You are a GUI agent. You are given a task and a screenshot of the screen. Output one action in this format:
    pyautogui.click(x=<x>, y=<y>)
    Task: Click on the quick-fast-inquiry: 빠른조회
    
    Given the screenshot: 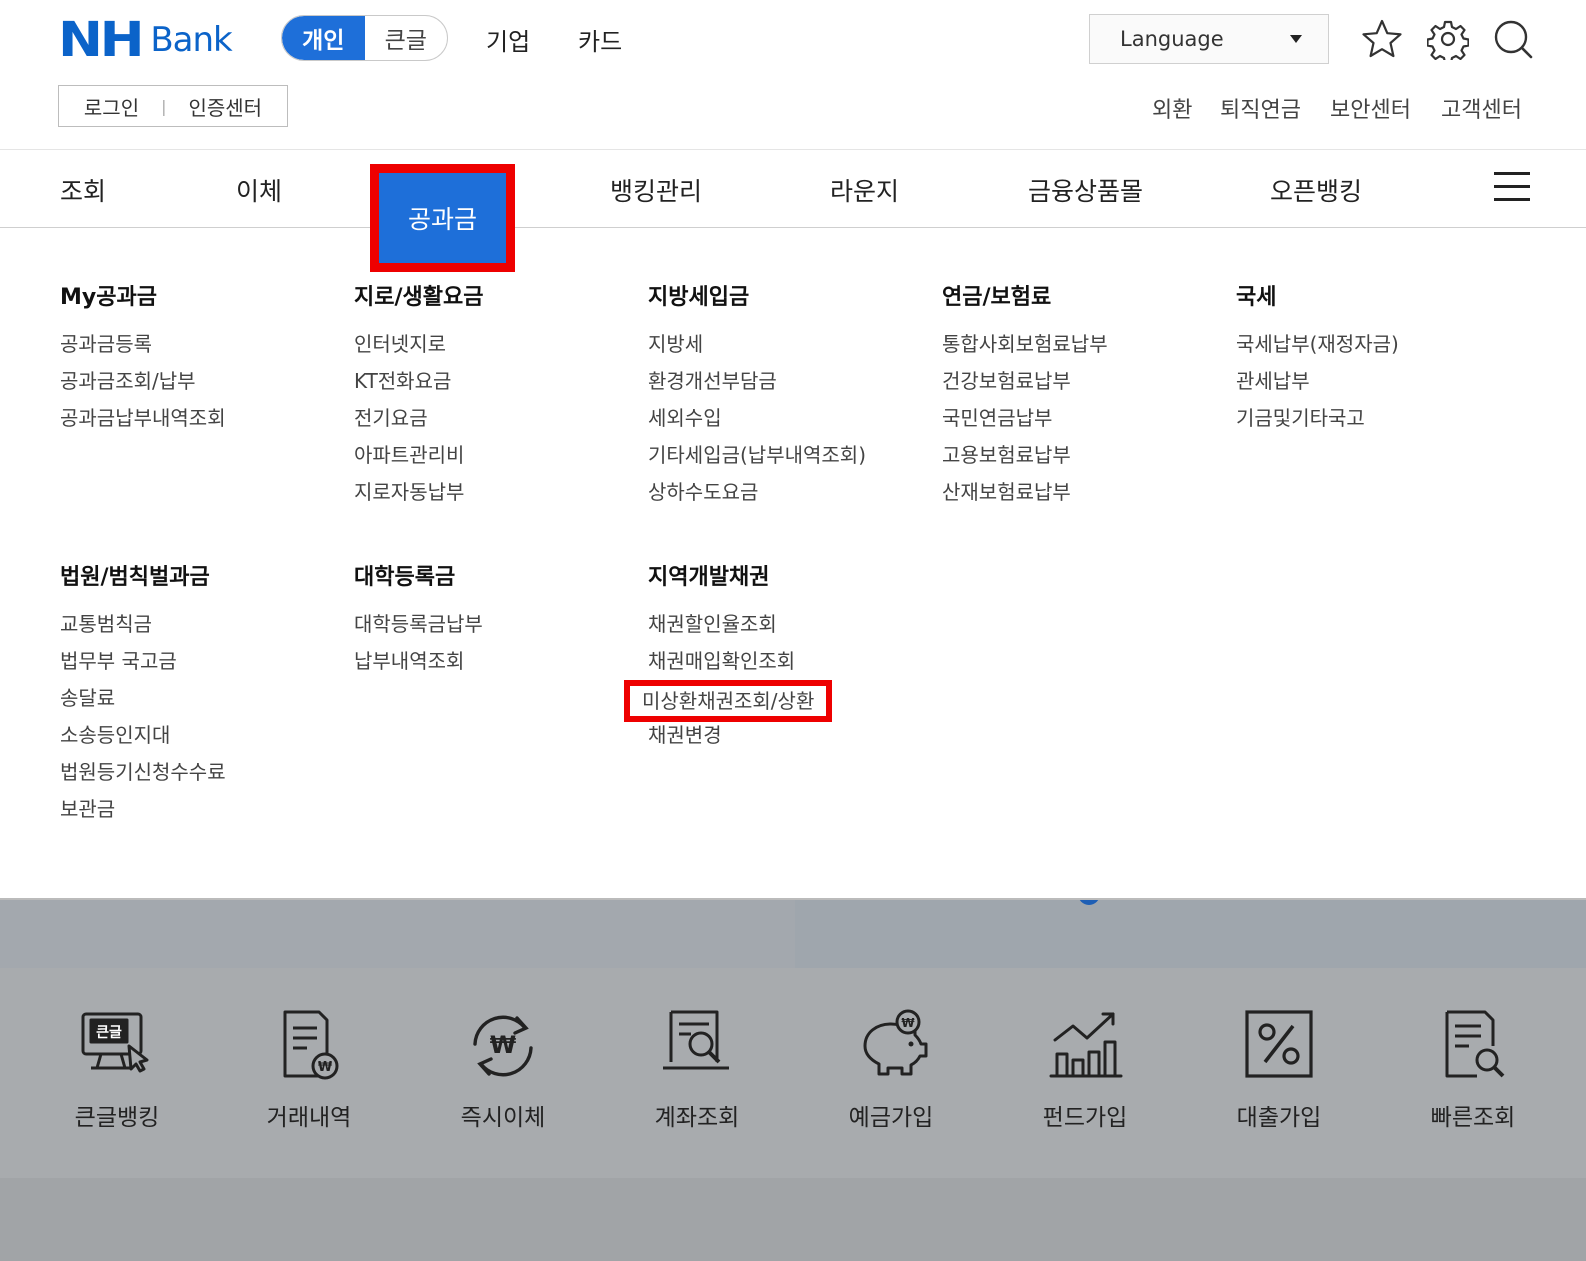 What is the action you would take?
    pyautogui.click(x=1473, y=1070)
    